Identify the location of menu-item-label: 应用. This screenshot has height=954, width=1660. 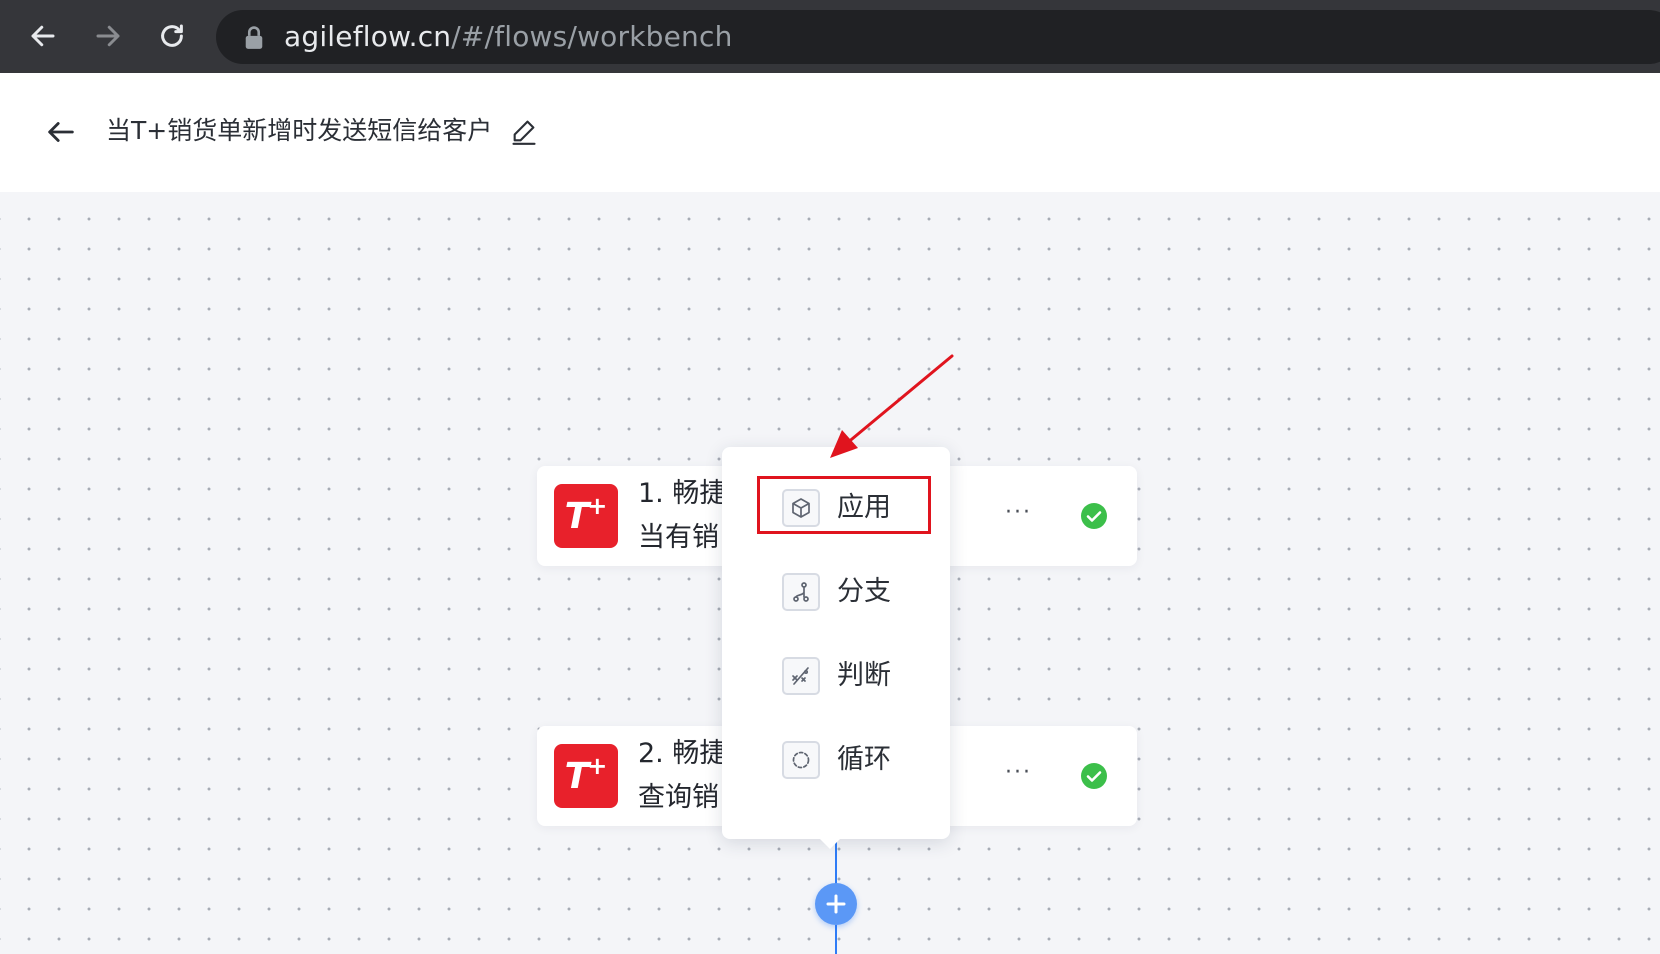
(864, 507).